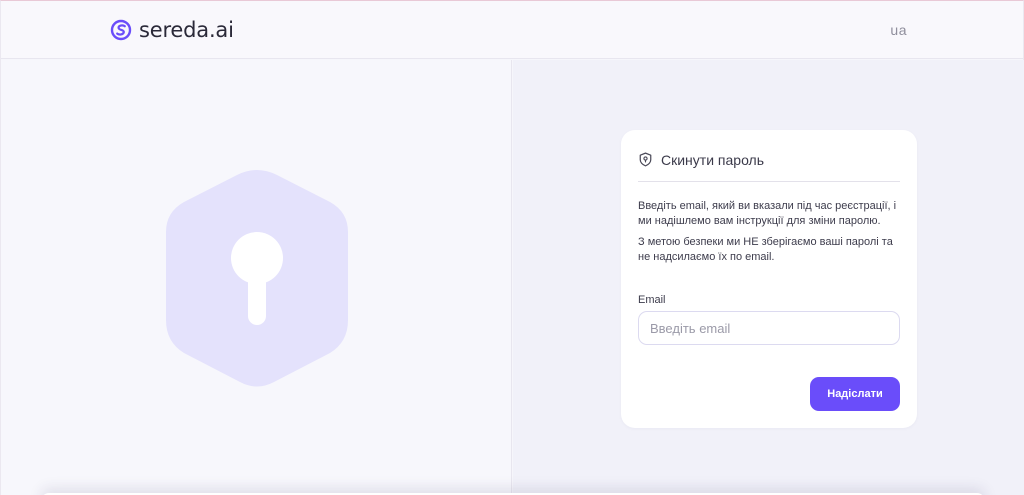 This screenshot has height=495, width=1024. I want to click on card-header: Скинути пароль, so click(769, 163).